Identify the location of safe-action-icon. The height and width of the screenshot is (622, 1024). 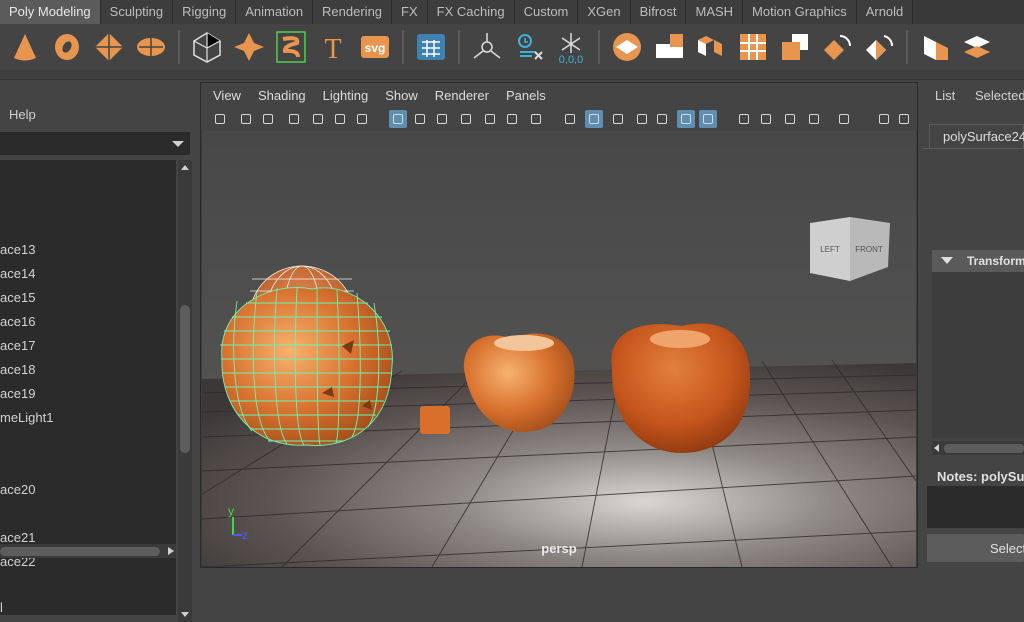
(512, 119).